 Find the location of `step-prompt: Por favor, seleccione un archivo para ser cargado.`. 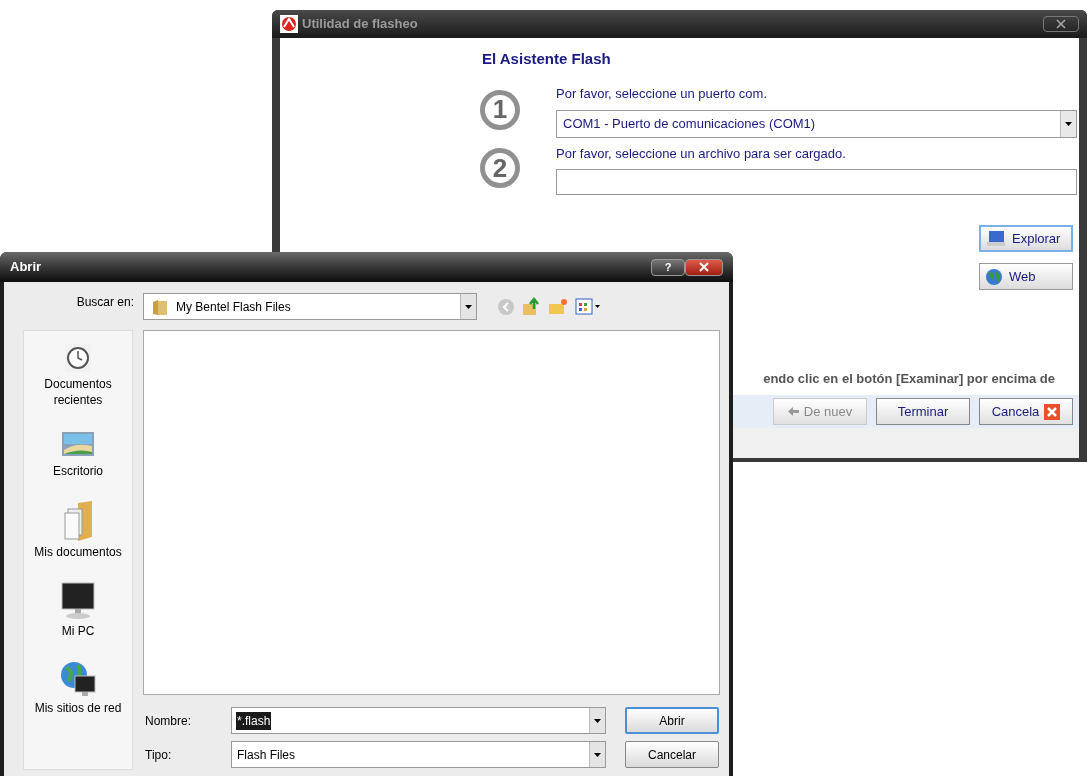

step-prompt: Por favor, seleccione un archivo para ser cargado. is located at coordinates (701, 153).